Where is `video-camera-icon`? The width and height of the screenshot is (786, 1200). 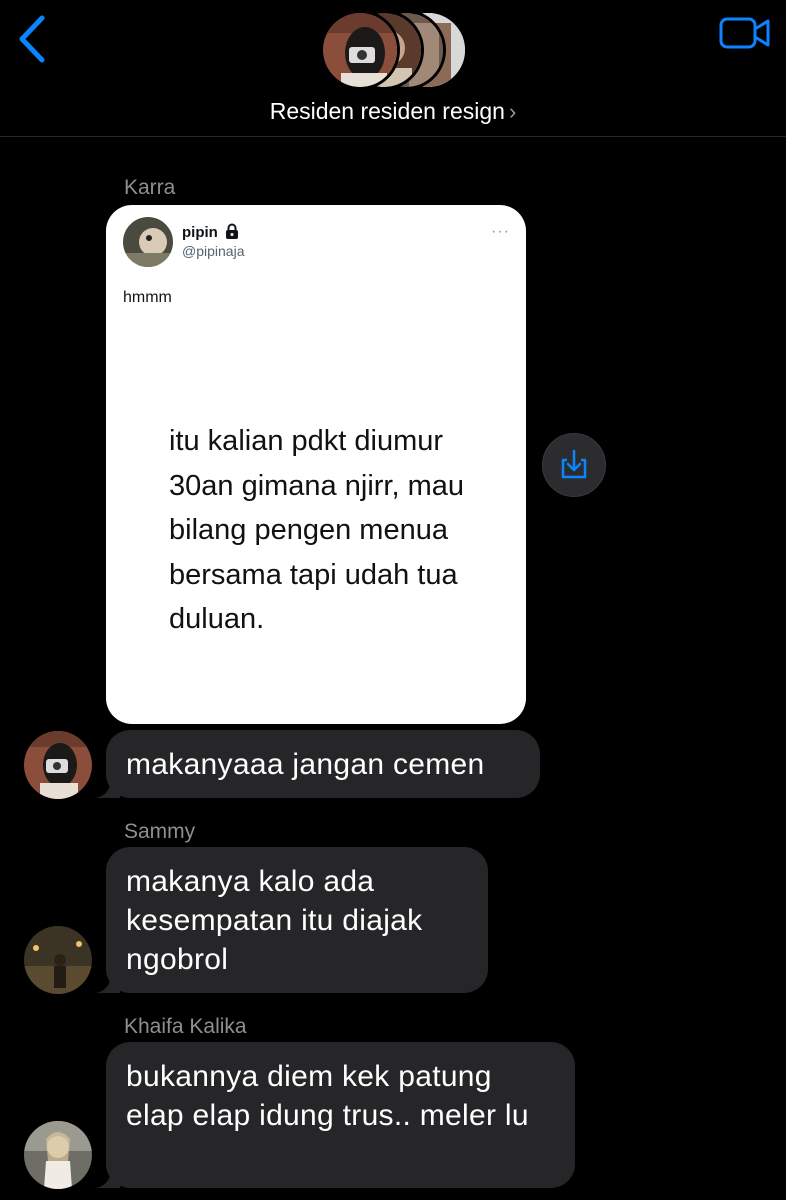 video-camera-icon is located at coordinates (744, 33).